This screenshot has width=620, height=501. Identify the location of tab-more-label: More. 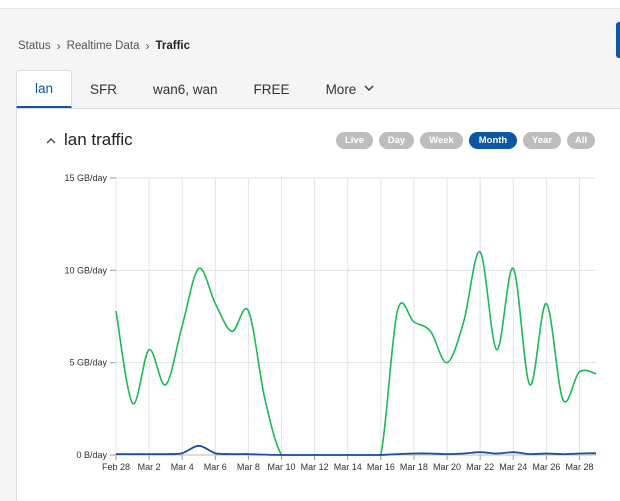
(341, 89).